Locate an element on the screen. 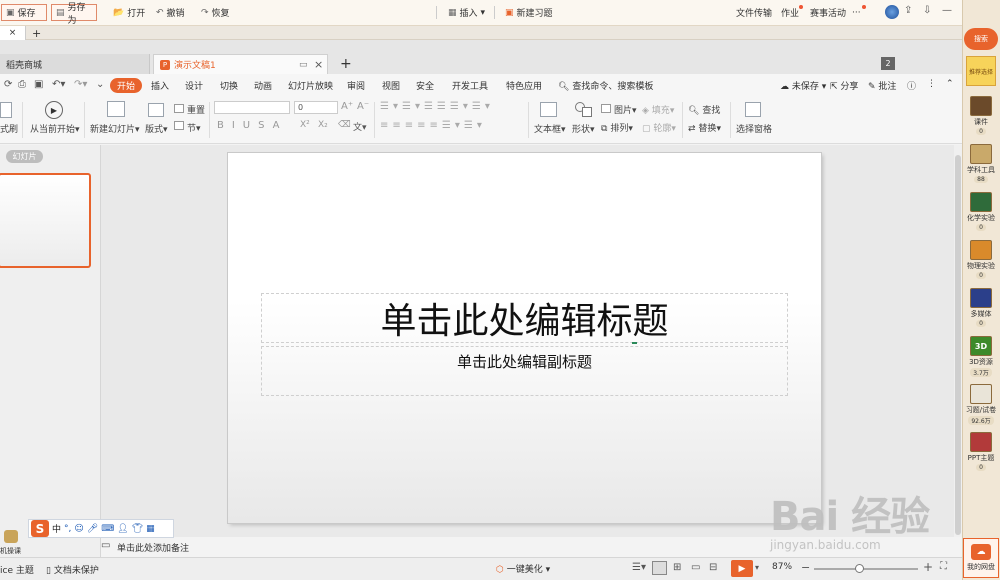 The height and width of the screenshot is (580, 1000). normal-view-icon is located at coordinates (659, 568).